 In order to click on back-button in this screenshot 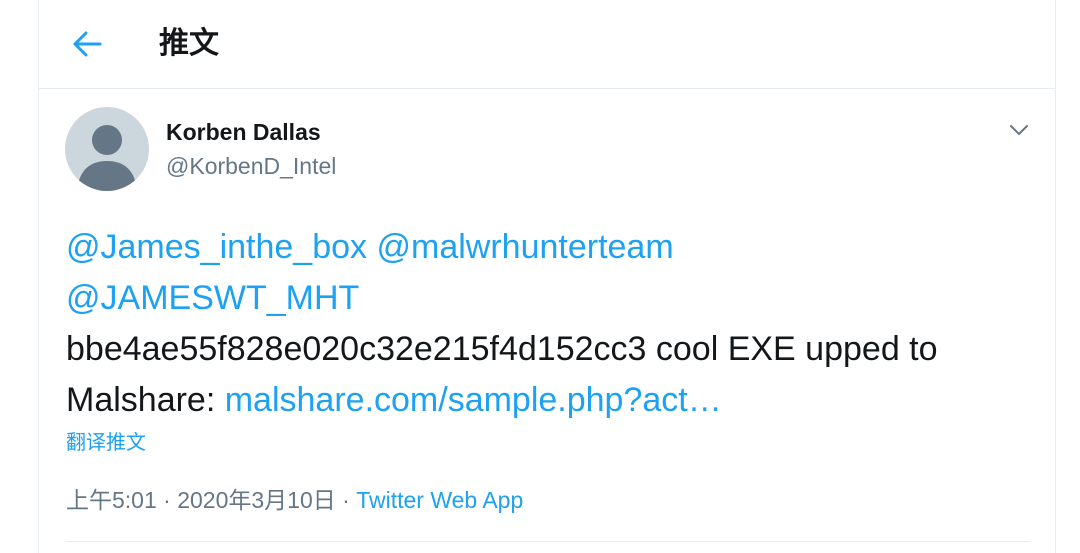, I will do `click(87, 44)`.